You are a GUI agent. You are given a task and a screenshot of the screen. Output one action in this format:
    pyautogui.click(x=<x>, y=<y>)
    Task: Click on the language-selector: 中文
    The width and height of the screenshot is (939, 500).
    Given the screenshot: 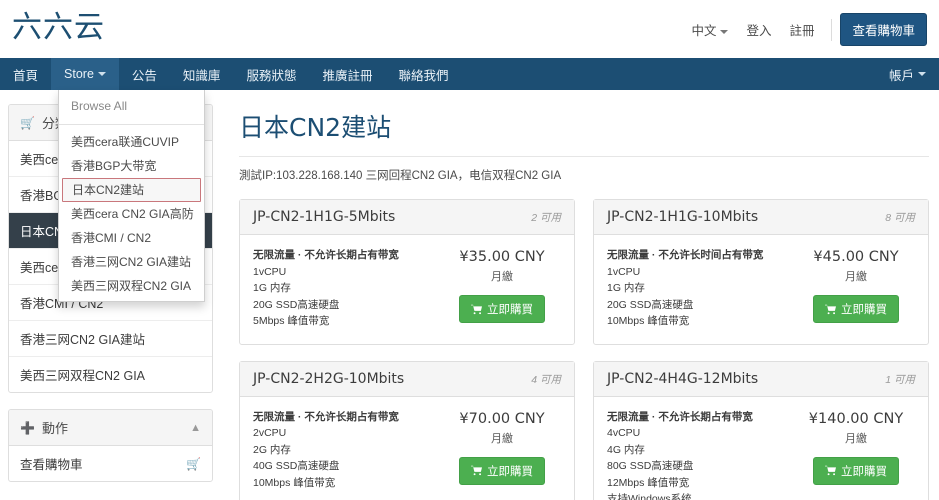 What is the action you would take?
    pyautogui.click(x=709, y=29)
    